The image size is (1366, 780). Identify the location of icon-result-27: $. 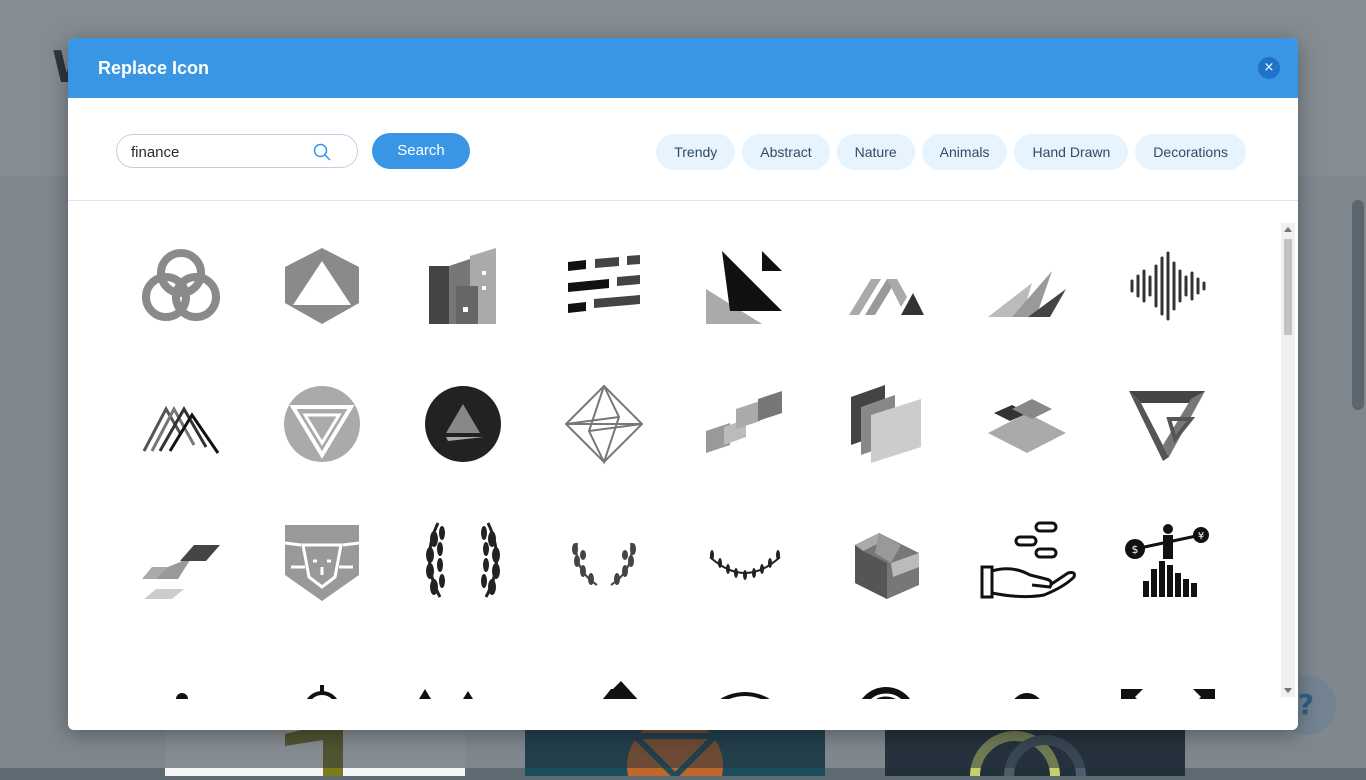
(463, 670).